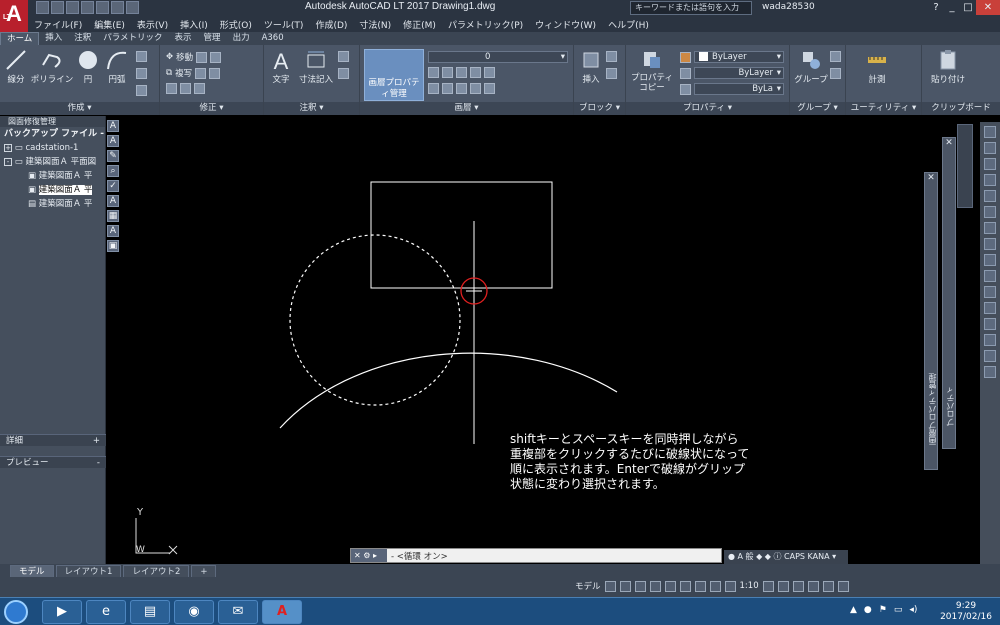  What do you see at coordinates (788, 7) in the screenshot?
I see `user-name: wada28530` at bounding box center [788, 7].